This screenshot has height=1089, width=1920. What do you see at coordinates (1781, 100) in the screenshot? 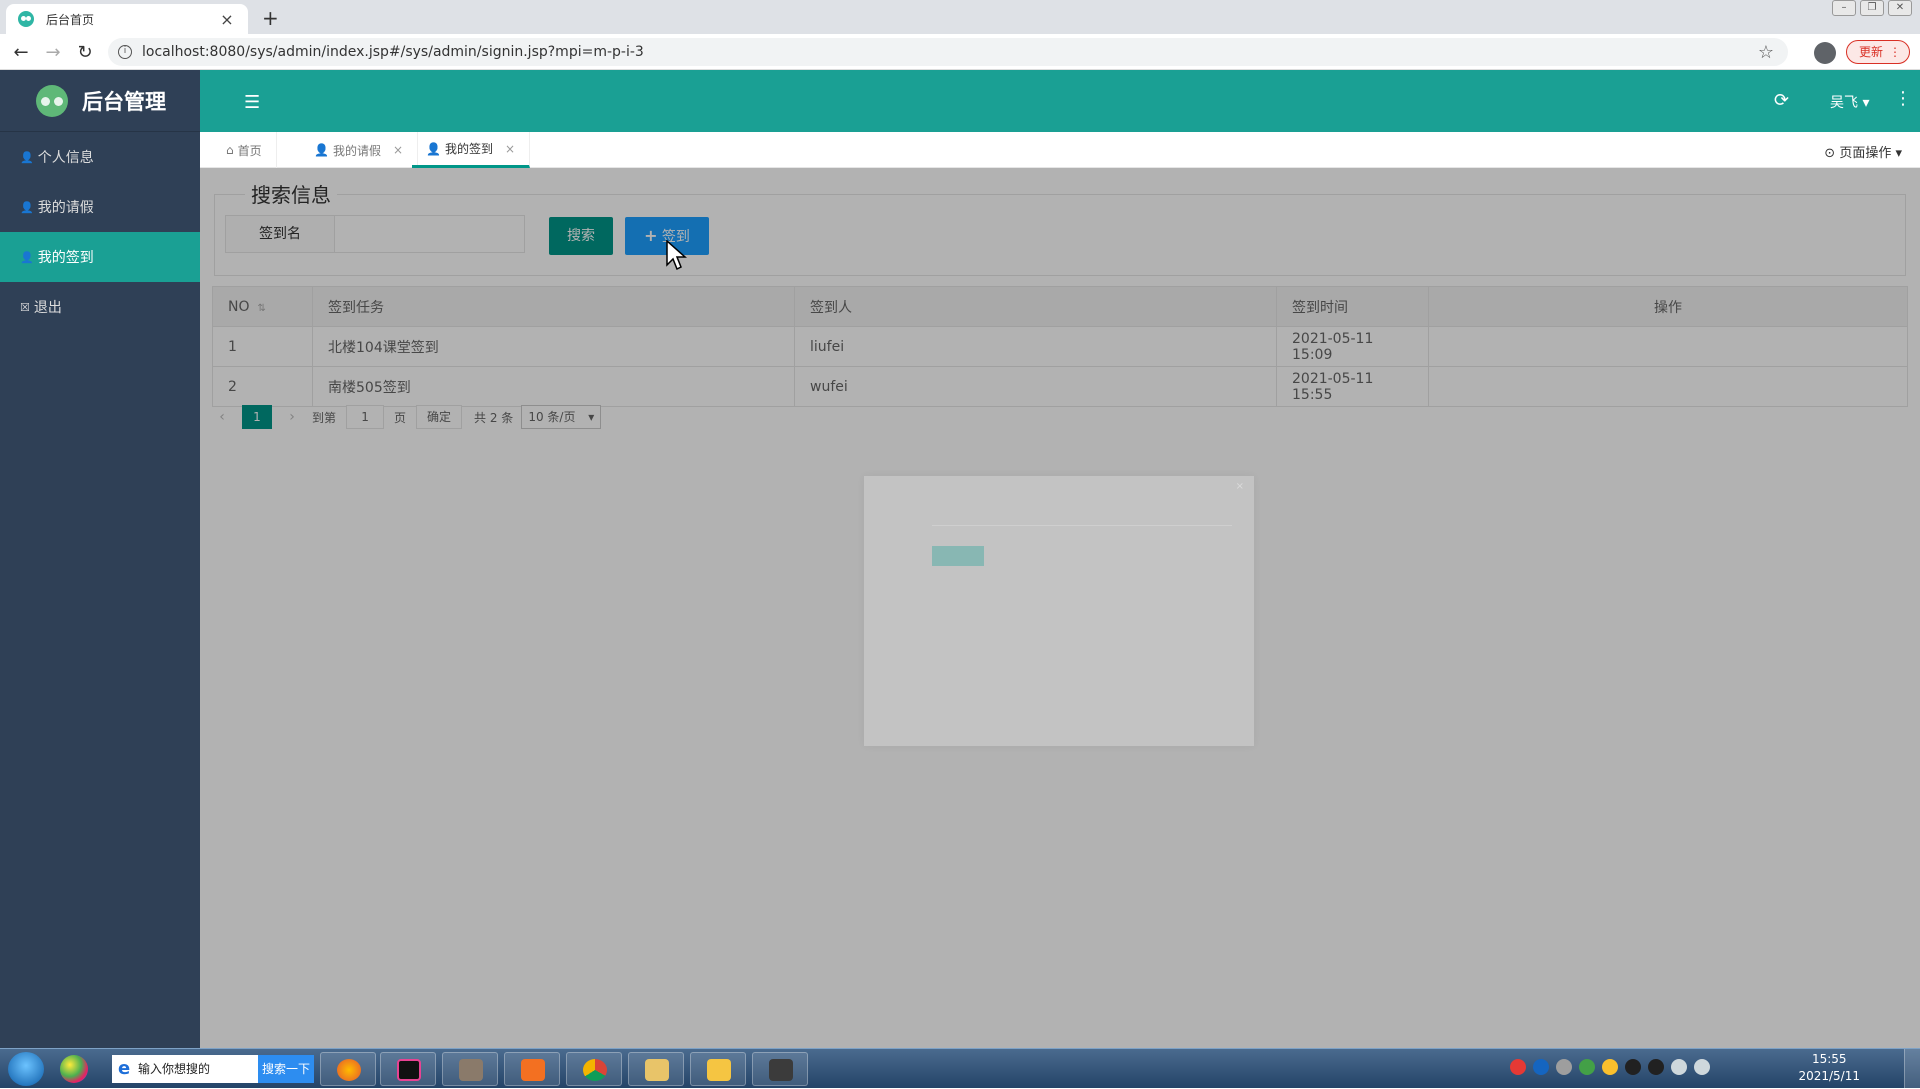
I see `refresh-icon: ⟳` at bounding box center [1781, 100].